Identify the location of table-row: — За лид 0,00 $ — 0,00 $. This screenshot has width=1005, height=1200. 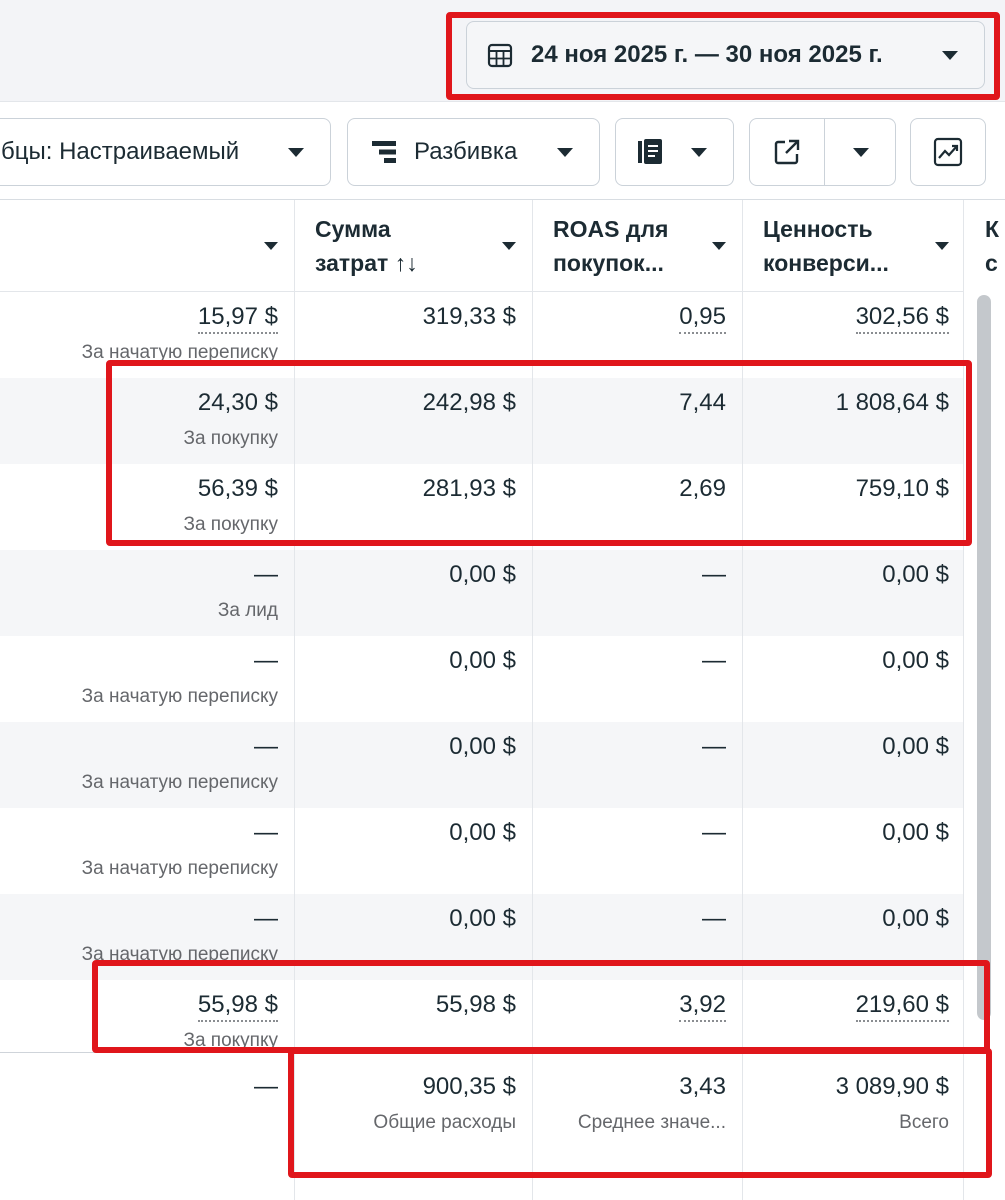
(487, 593).